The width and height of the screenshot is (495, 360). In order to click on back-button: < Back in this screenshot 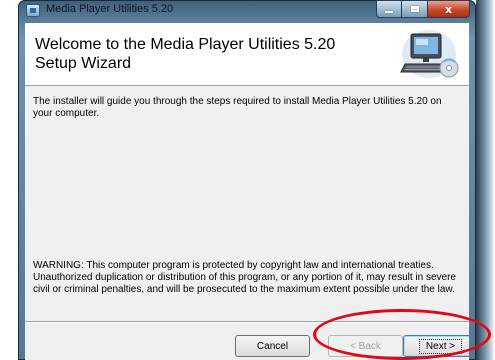, I will do `click(365, 346)`.